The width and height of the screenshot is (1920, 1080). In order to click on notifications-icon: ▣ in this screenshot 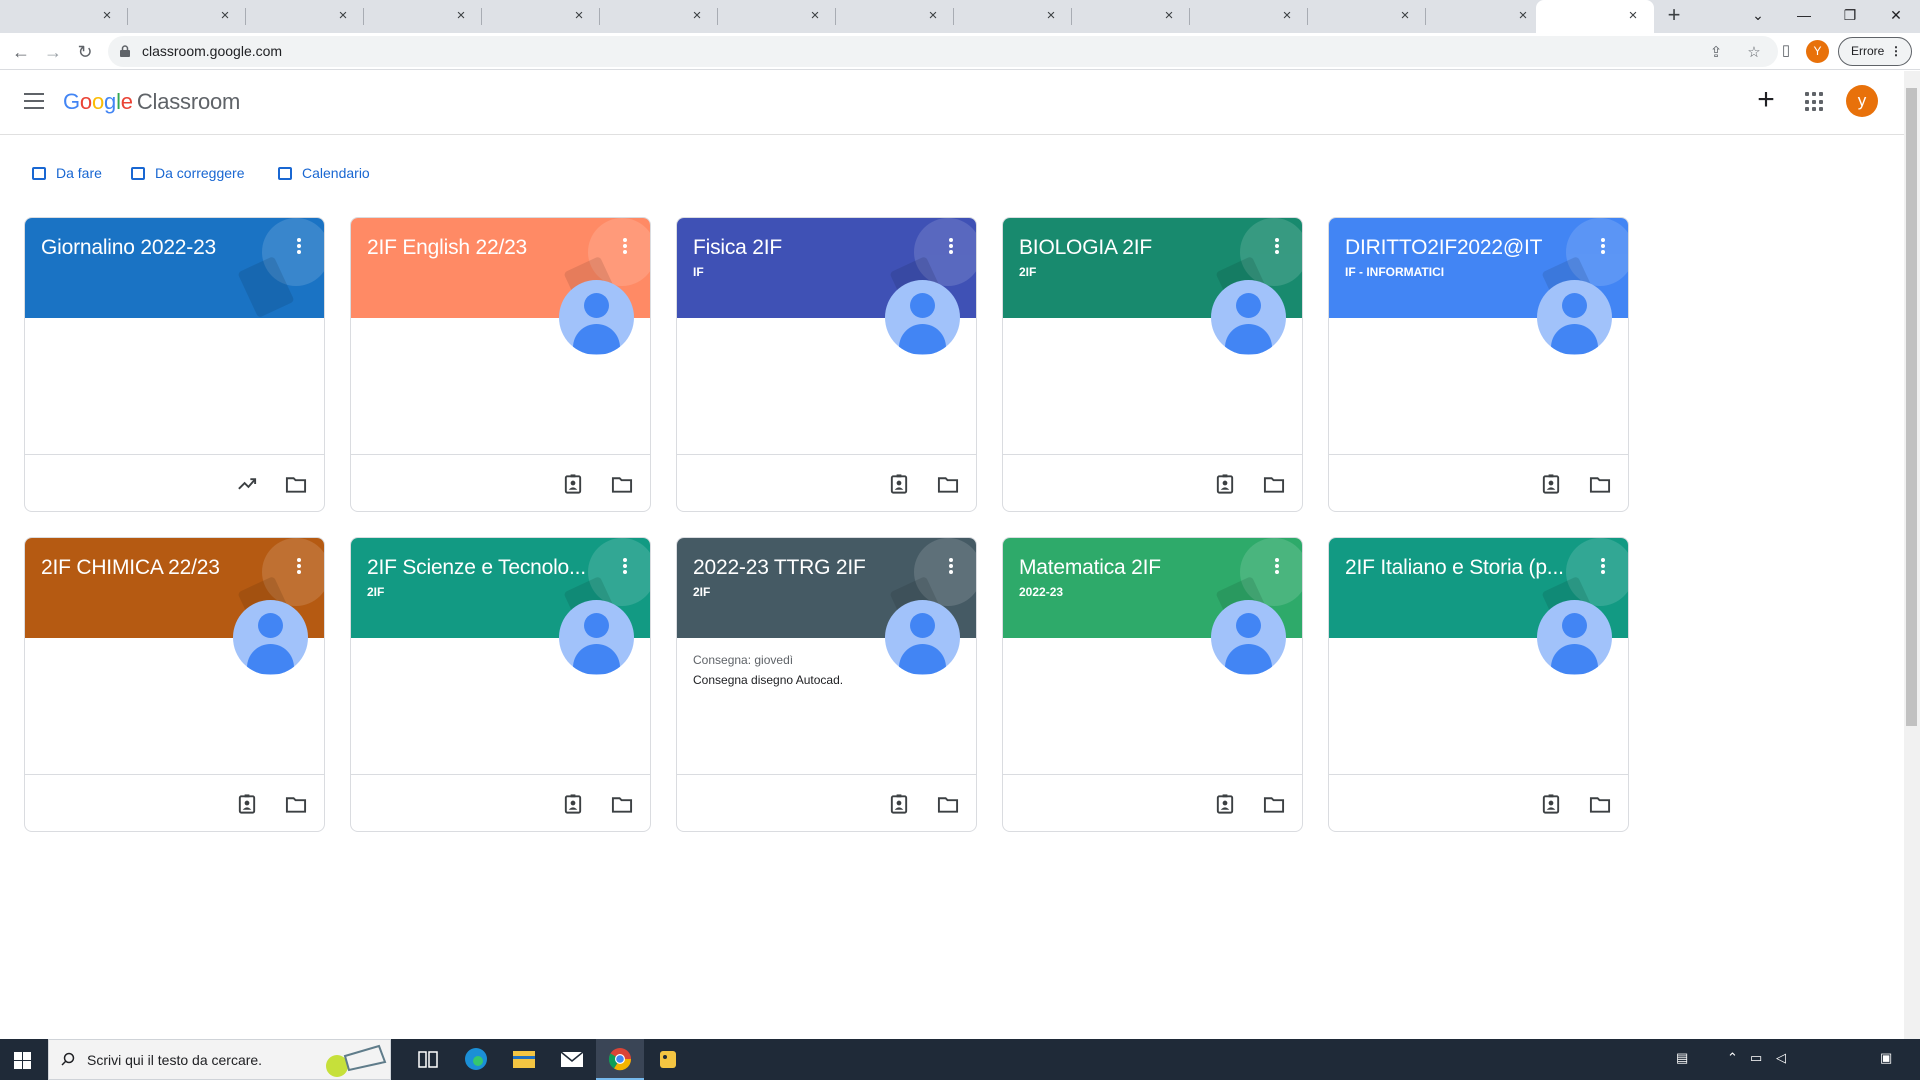, I will do `click(1886, 1058)`.